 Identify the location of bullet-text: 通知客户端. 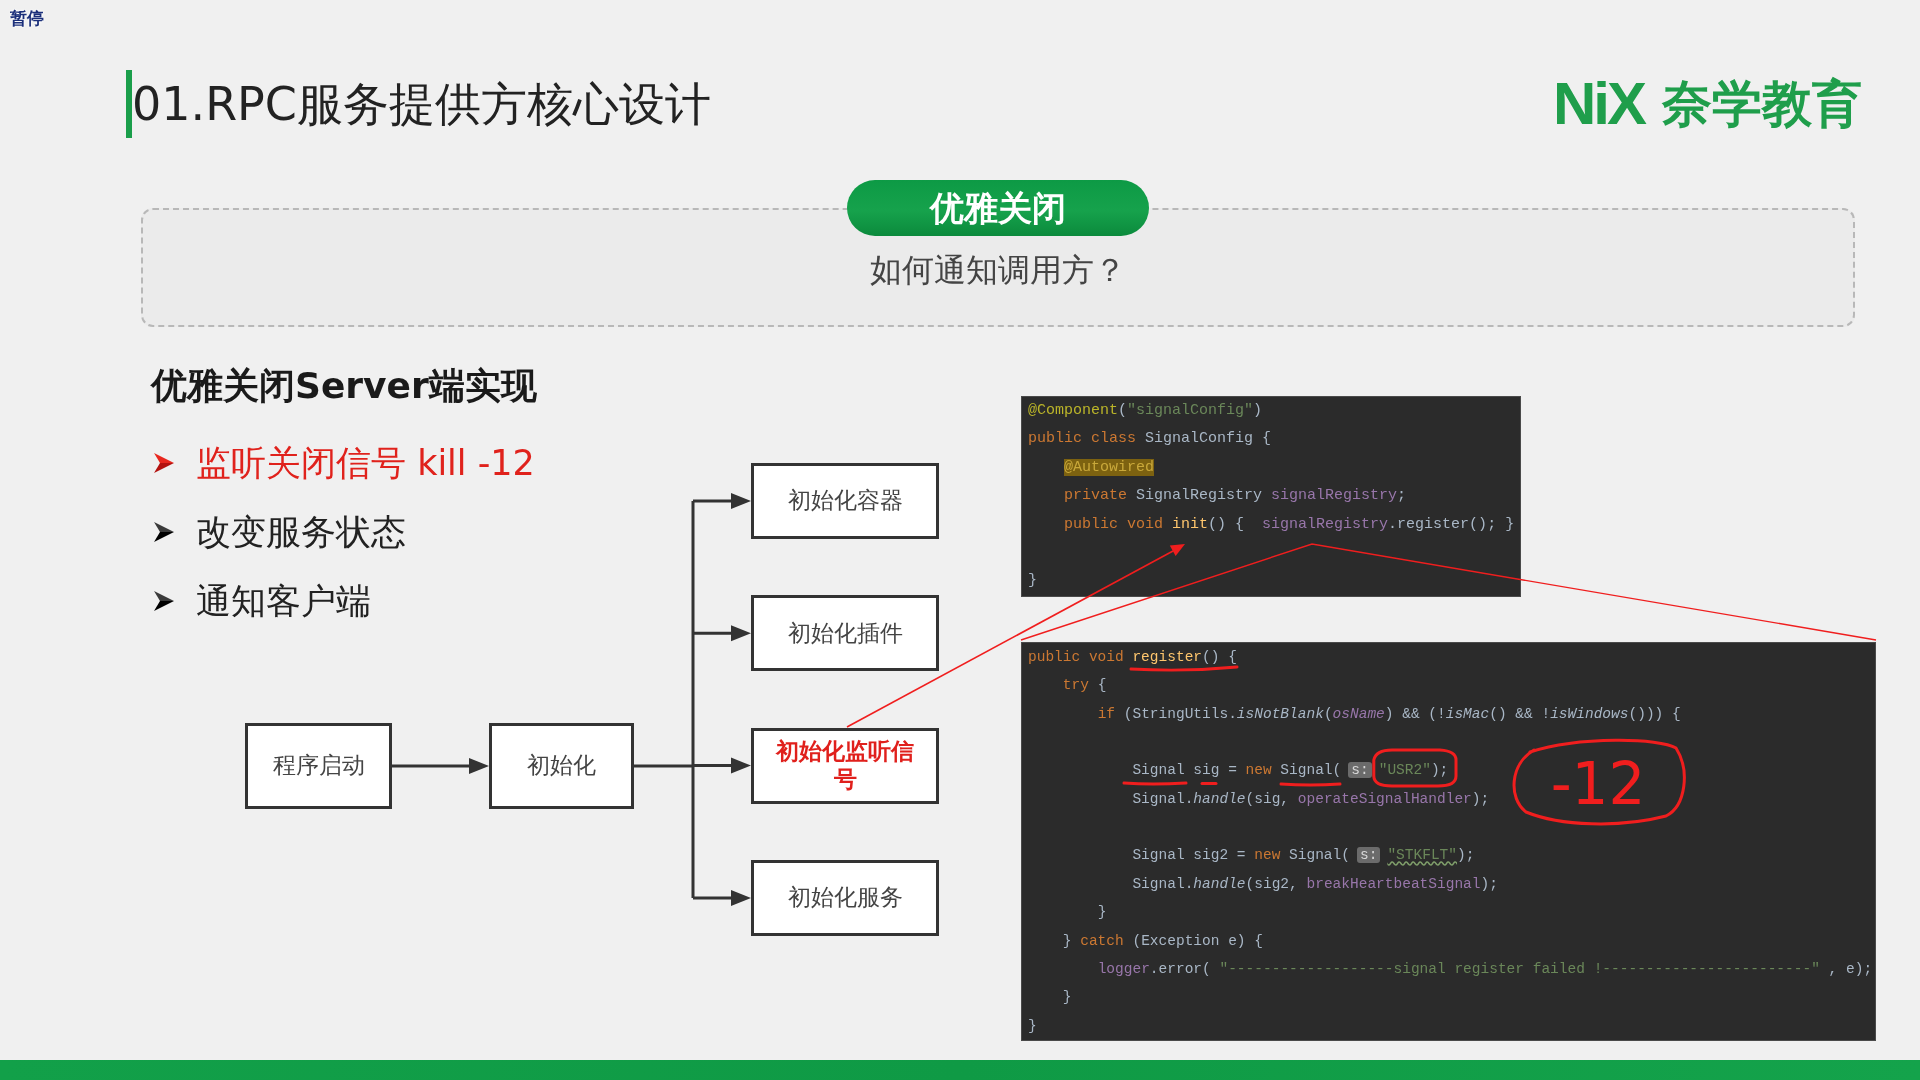
(283, 601).